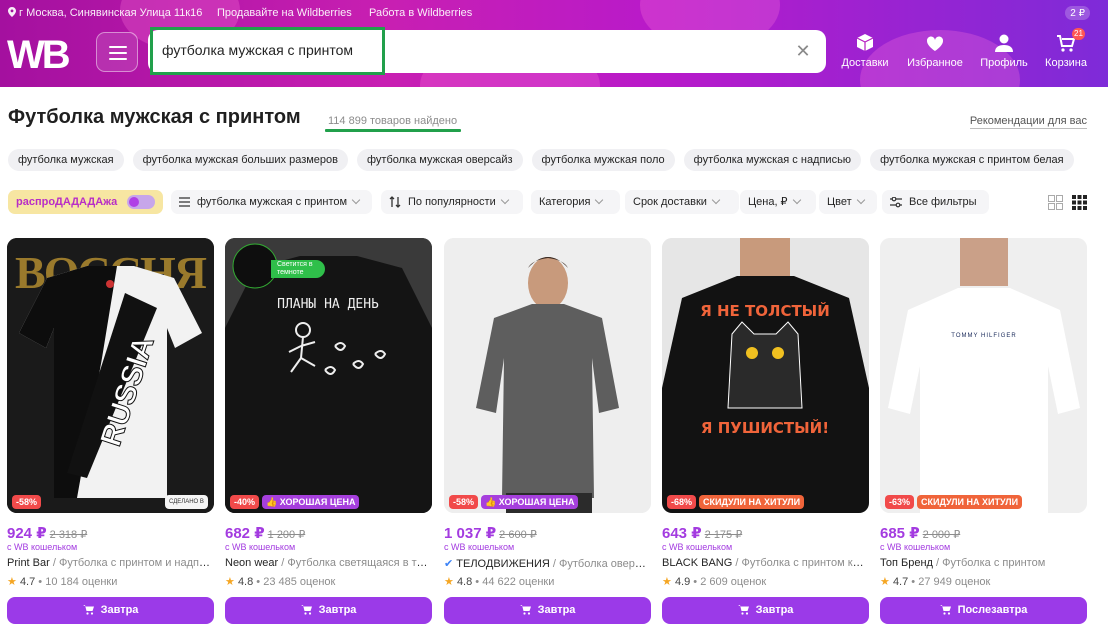  Describe the element at coordinates (393, 130) in the screenshot. I see `results-count-highlight` at that location.